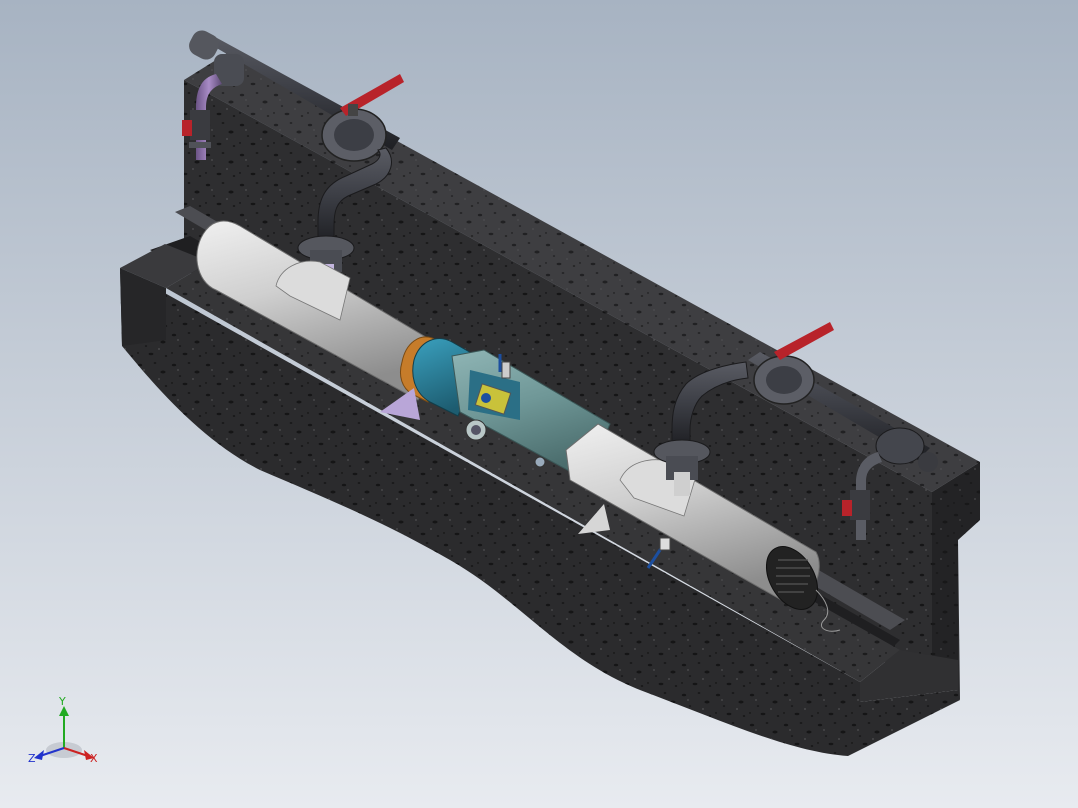 This screenshot has height=808, width=1078. I want to click on z-axis-label: Z, so click(32, 758).